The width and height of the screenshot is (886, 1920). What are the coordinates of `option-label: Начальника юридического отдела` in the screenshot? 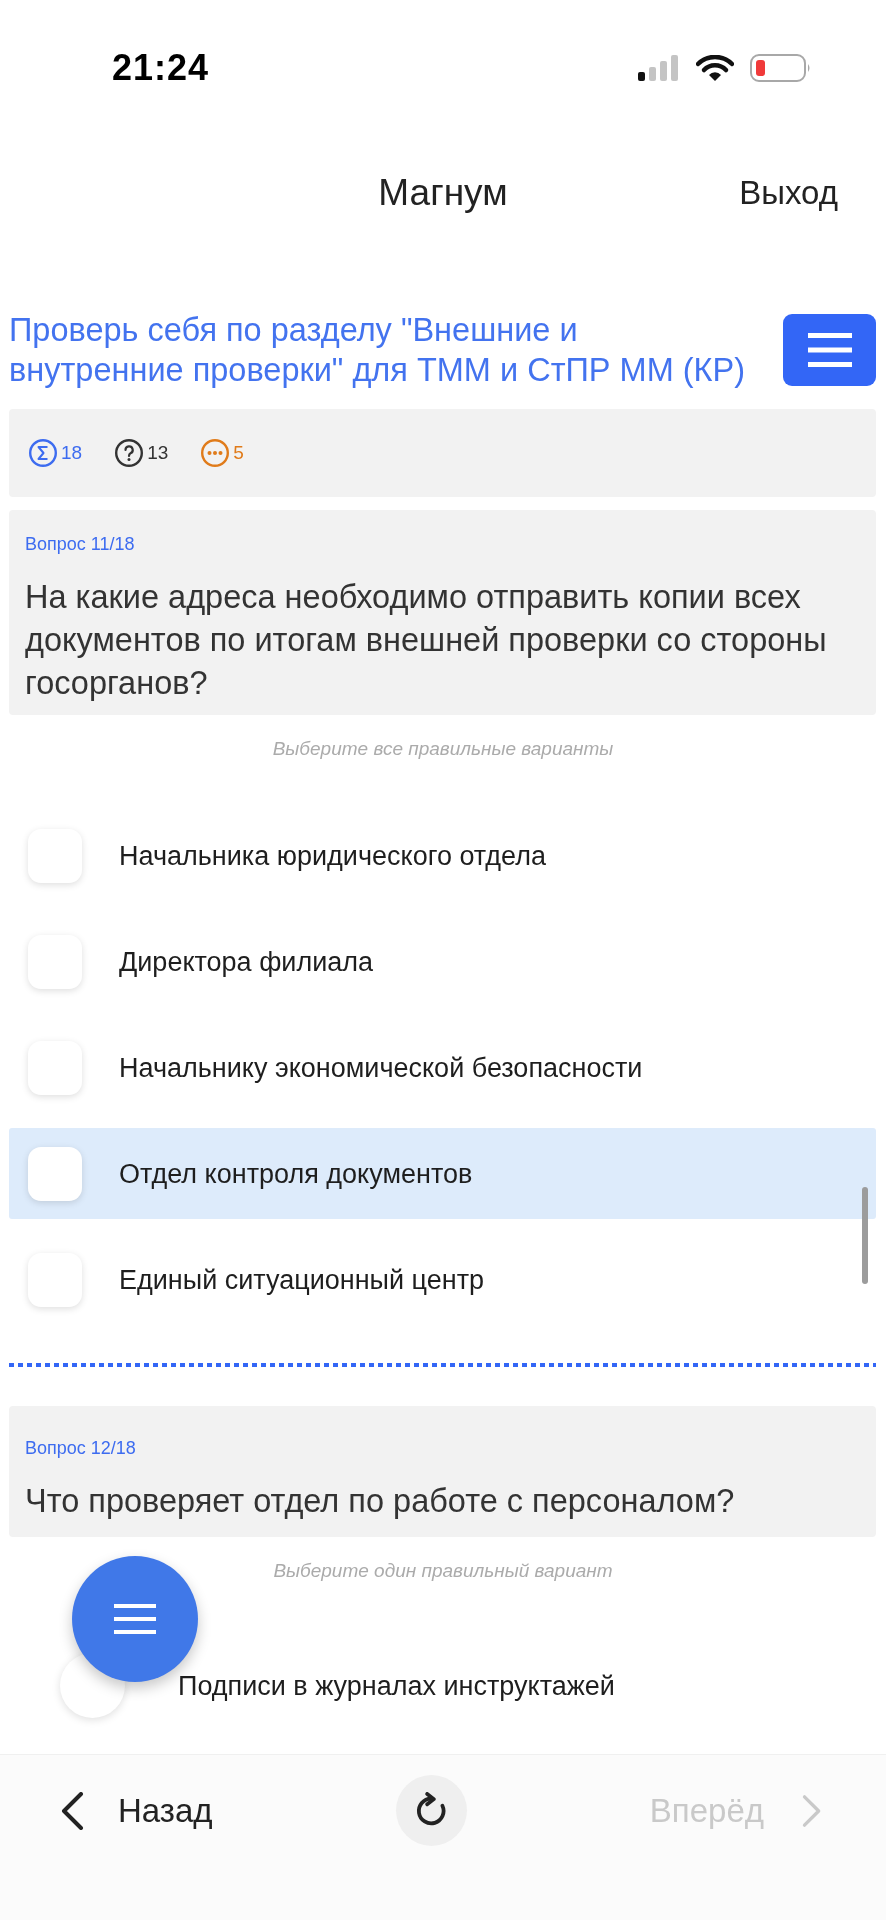 It's located at (332, 855).